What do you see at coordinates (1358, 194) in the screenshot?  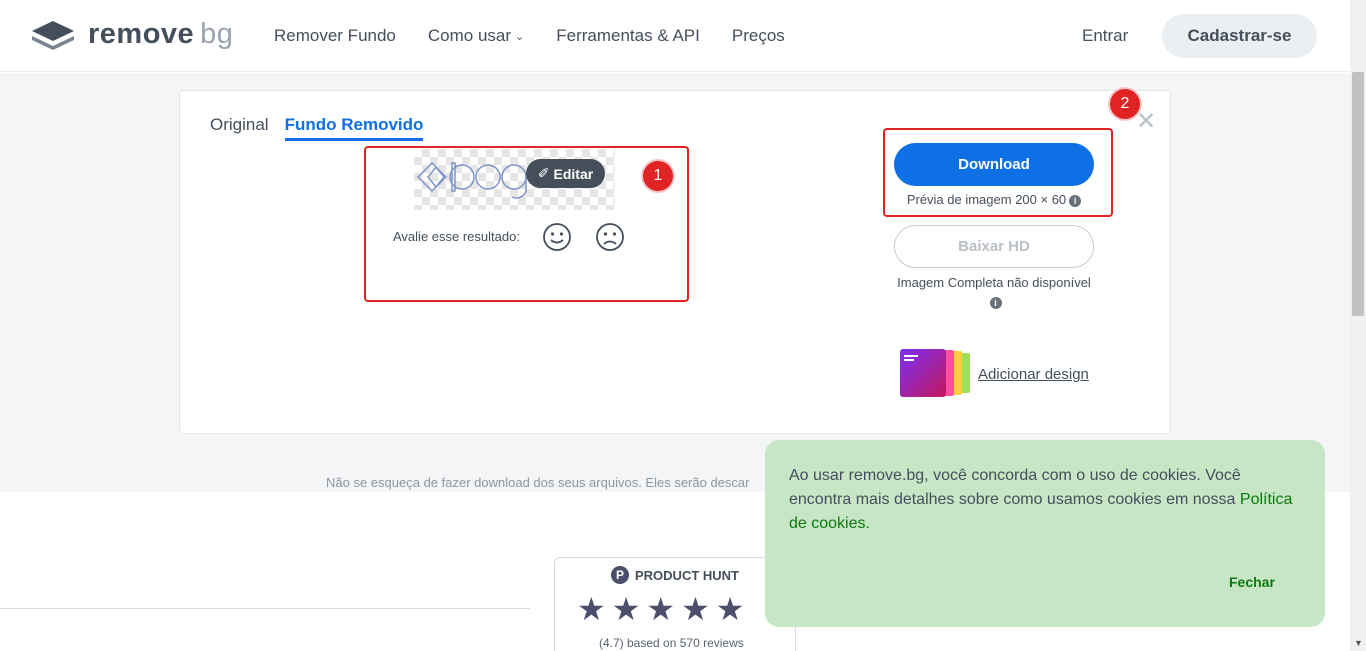 I see `scrollbar-thumb` at bounding box center [1358, 194].